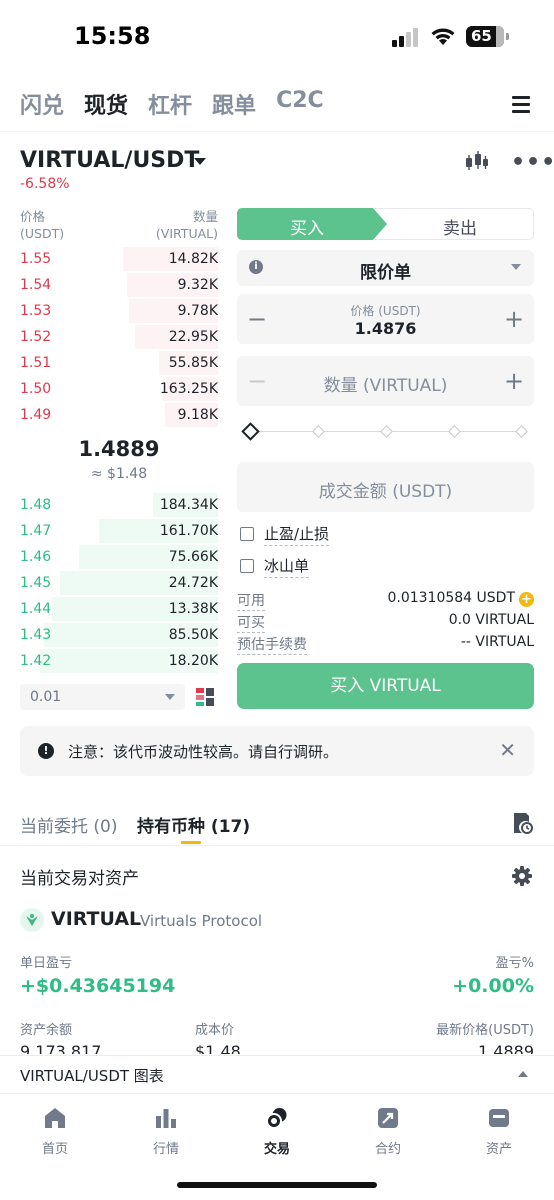 The image size is (554, 1200). What do you see at coordinates (46, 1030) in the screenshot?
I see `balance-label: 资产余额` at bounding box center [46, 1030].